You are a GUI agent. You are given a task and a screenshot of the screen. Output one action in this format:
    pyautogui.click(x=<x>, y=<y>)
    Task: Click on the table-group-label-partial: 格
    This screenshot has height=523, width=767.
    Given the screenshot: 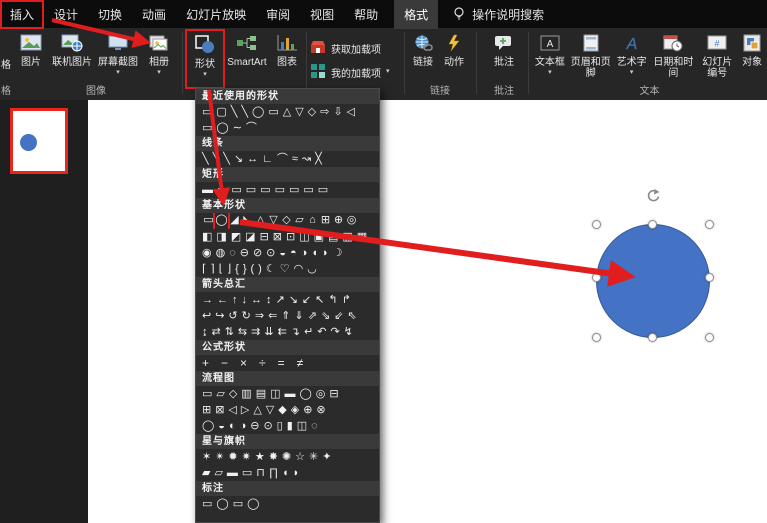 What is the action you would take?
    pyautogui.click(x=6, y=91)
    